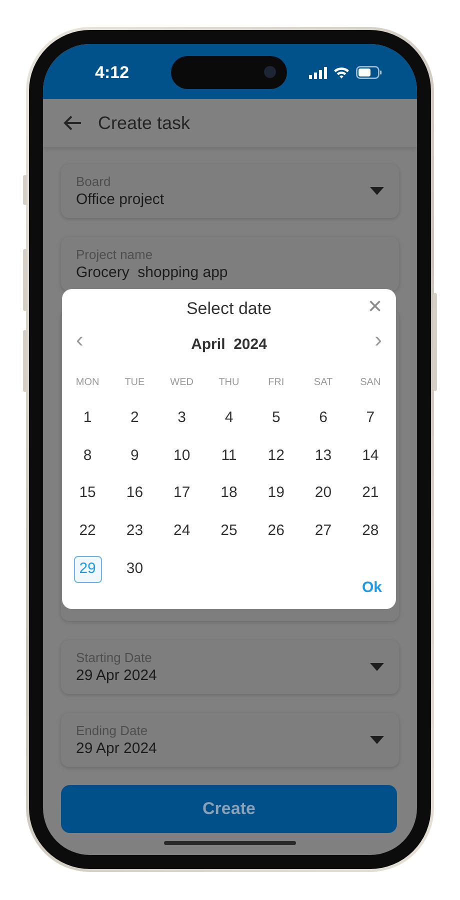 This screenshot has height=900, width=460. I want to click on day-button: 28, so click(370, 531).